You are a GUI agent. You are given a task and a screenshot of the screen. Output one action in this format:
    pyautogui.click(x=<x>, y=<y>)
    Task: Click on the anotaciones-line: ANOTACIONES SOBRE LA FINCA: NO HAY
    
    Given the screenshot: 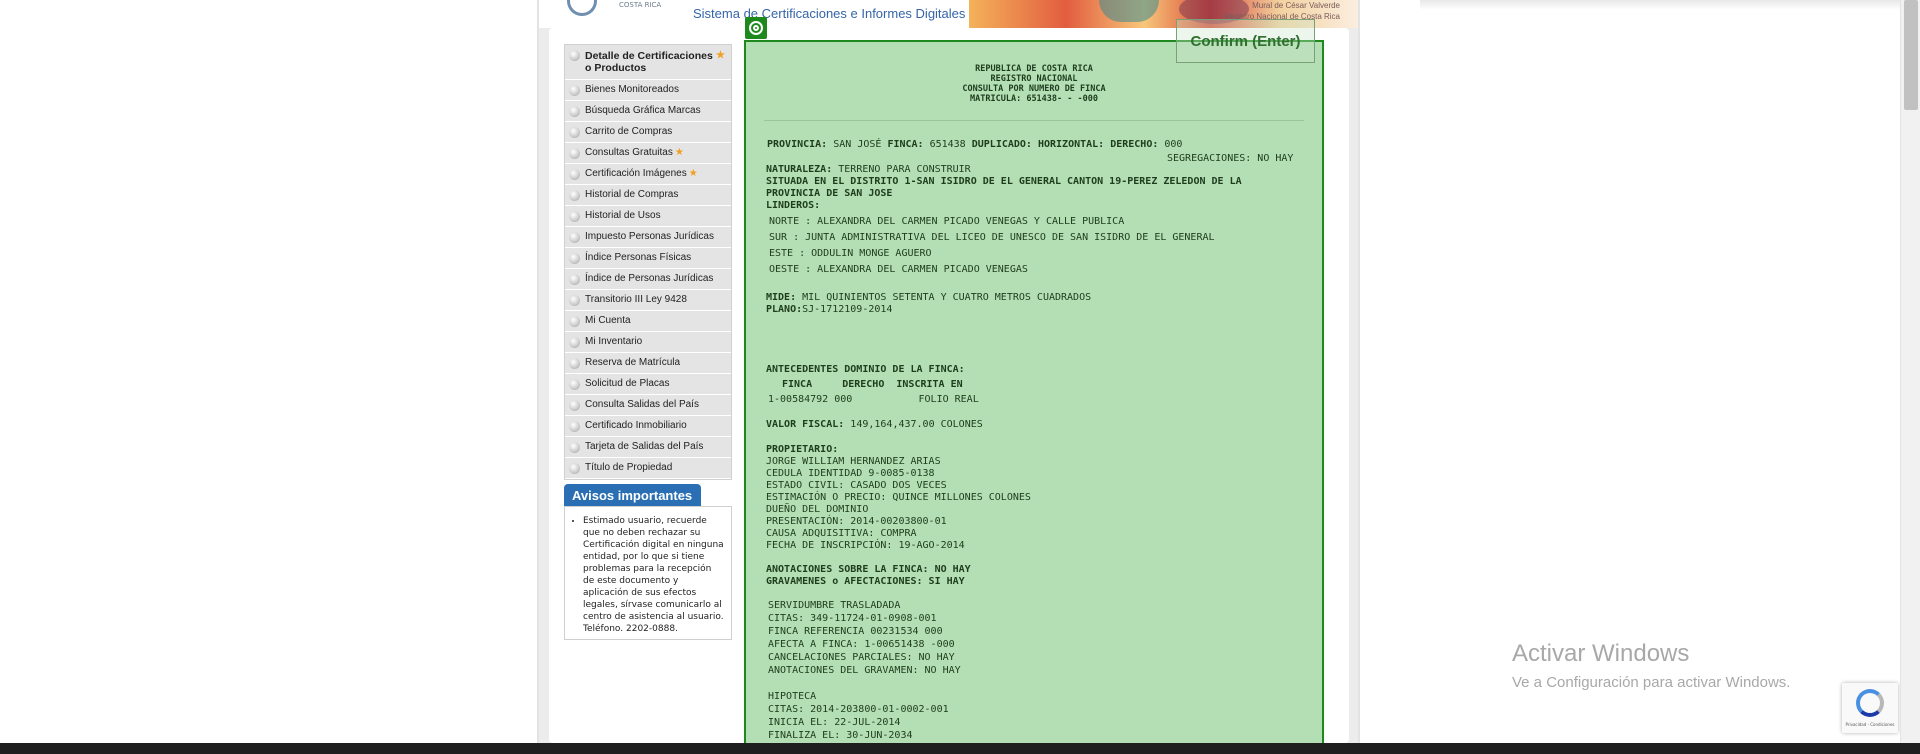 What is the action you would take?
    pyautogui.click(x=868, y=569)
    